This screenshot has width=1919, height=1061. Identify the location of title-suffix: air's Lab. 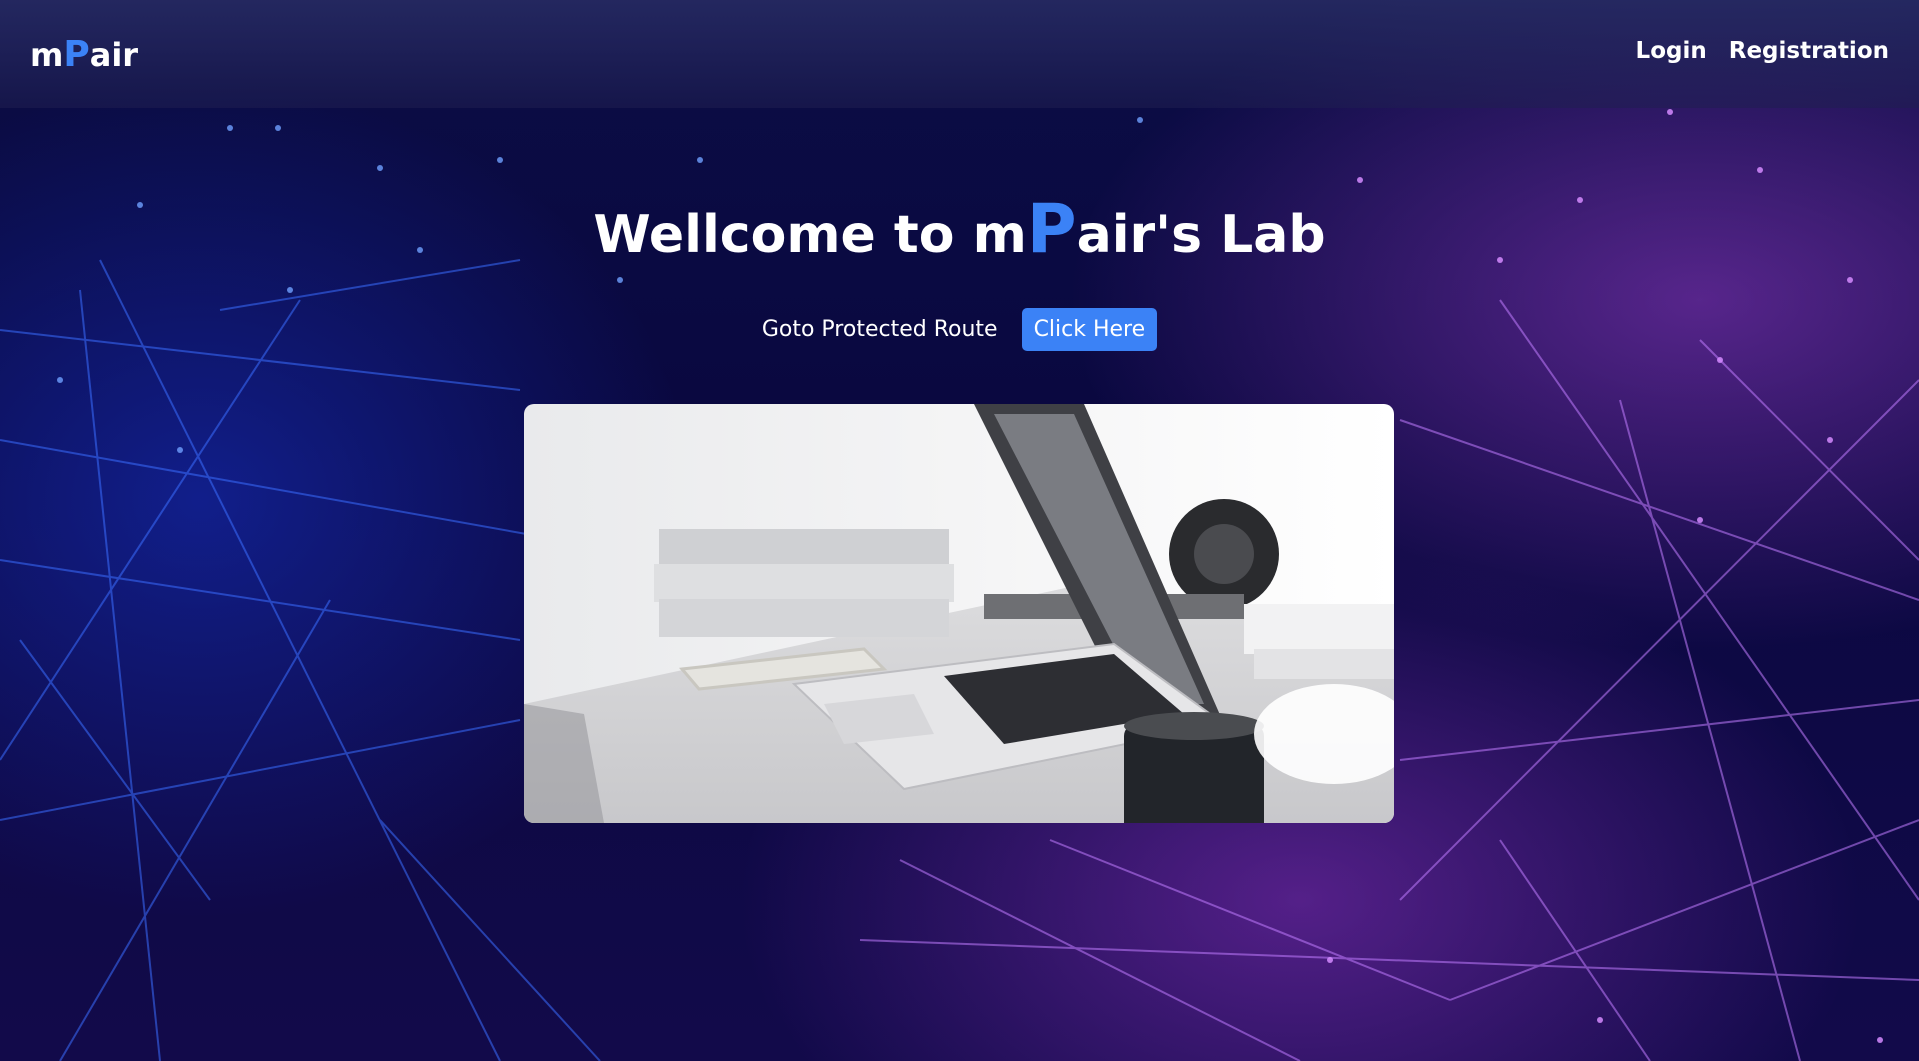
(1201, 235).